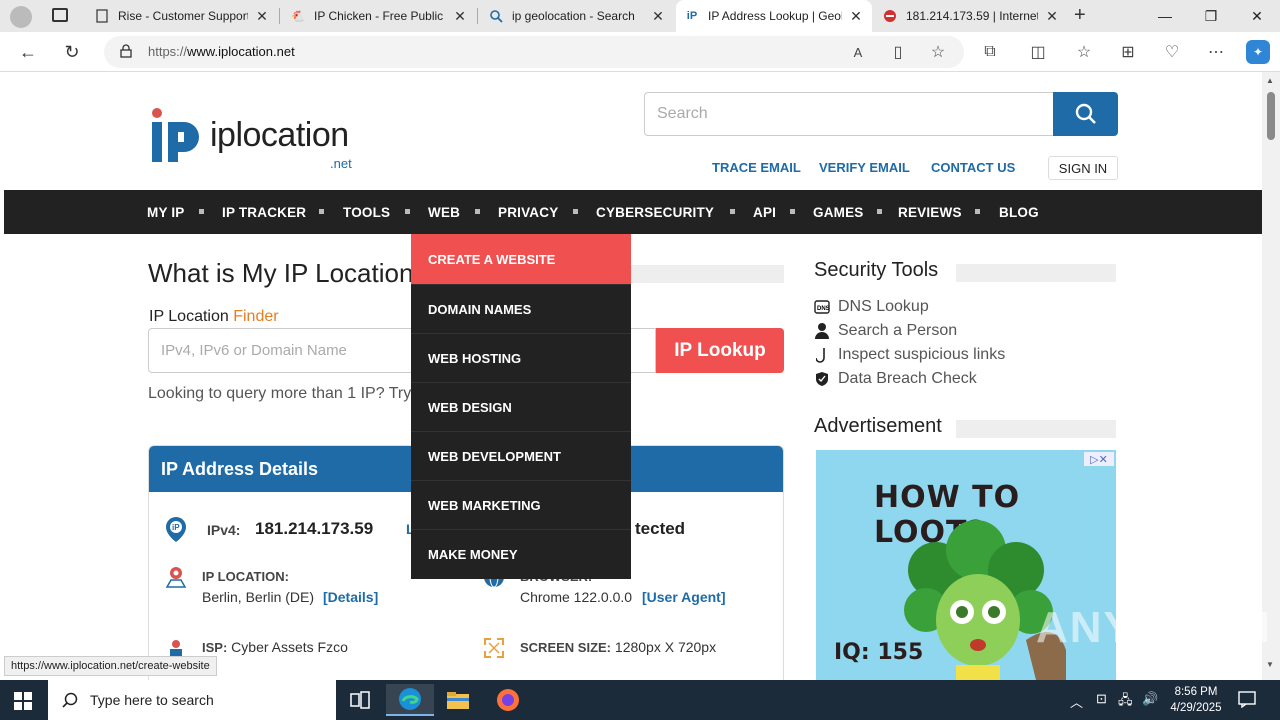 The width and height of the screenshot is (1280, 720). What do you see at coordinates (70, 700) in the screenshot?
I see `search-icon` at bounding box center [70, 700].